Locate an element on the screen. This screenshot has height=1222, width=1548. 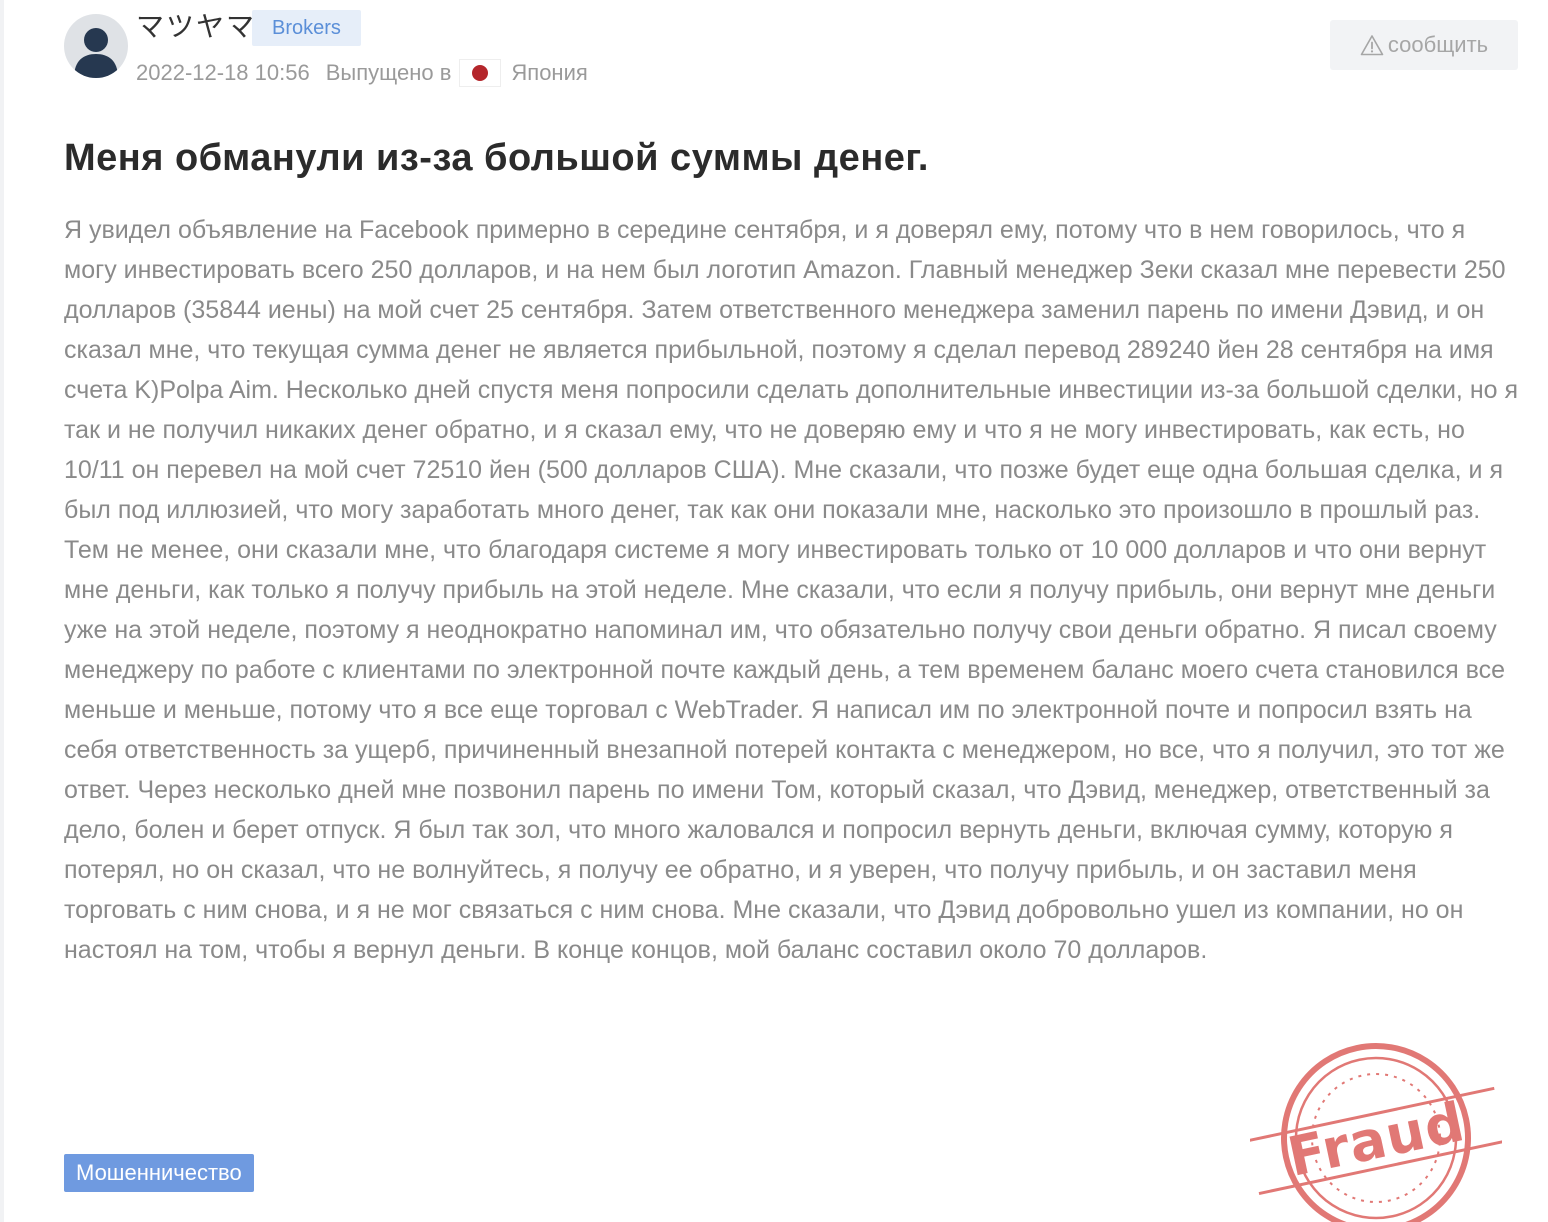
post-date: 2022-12-18 10:56 is located at coordinates (223, 72).